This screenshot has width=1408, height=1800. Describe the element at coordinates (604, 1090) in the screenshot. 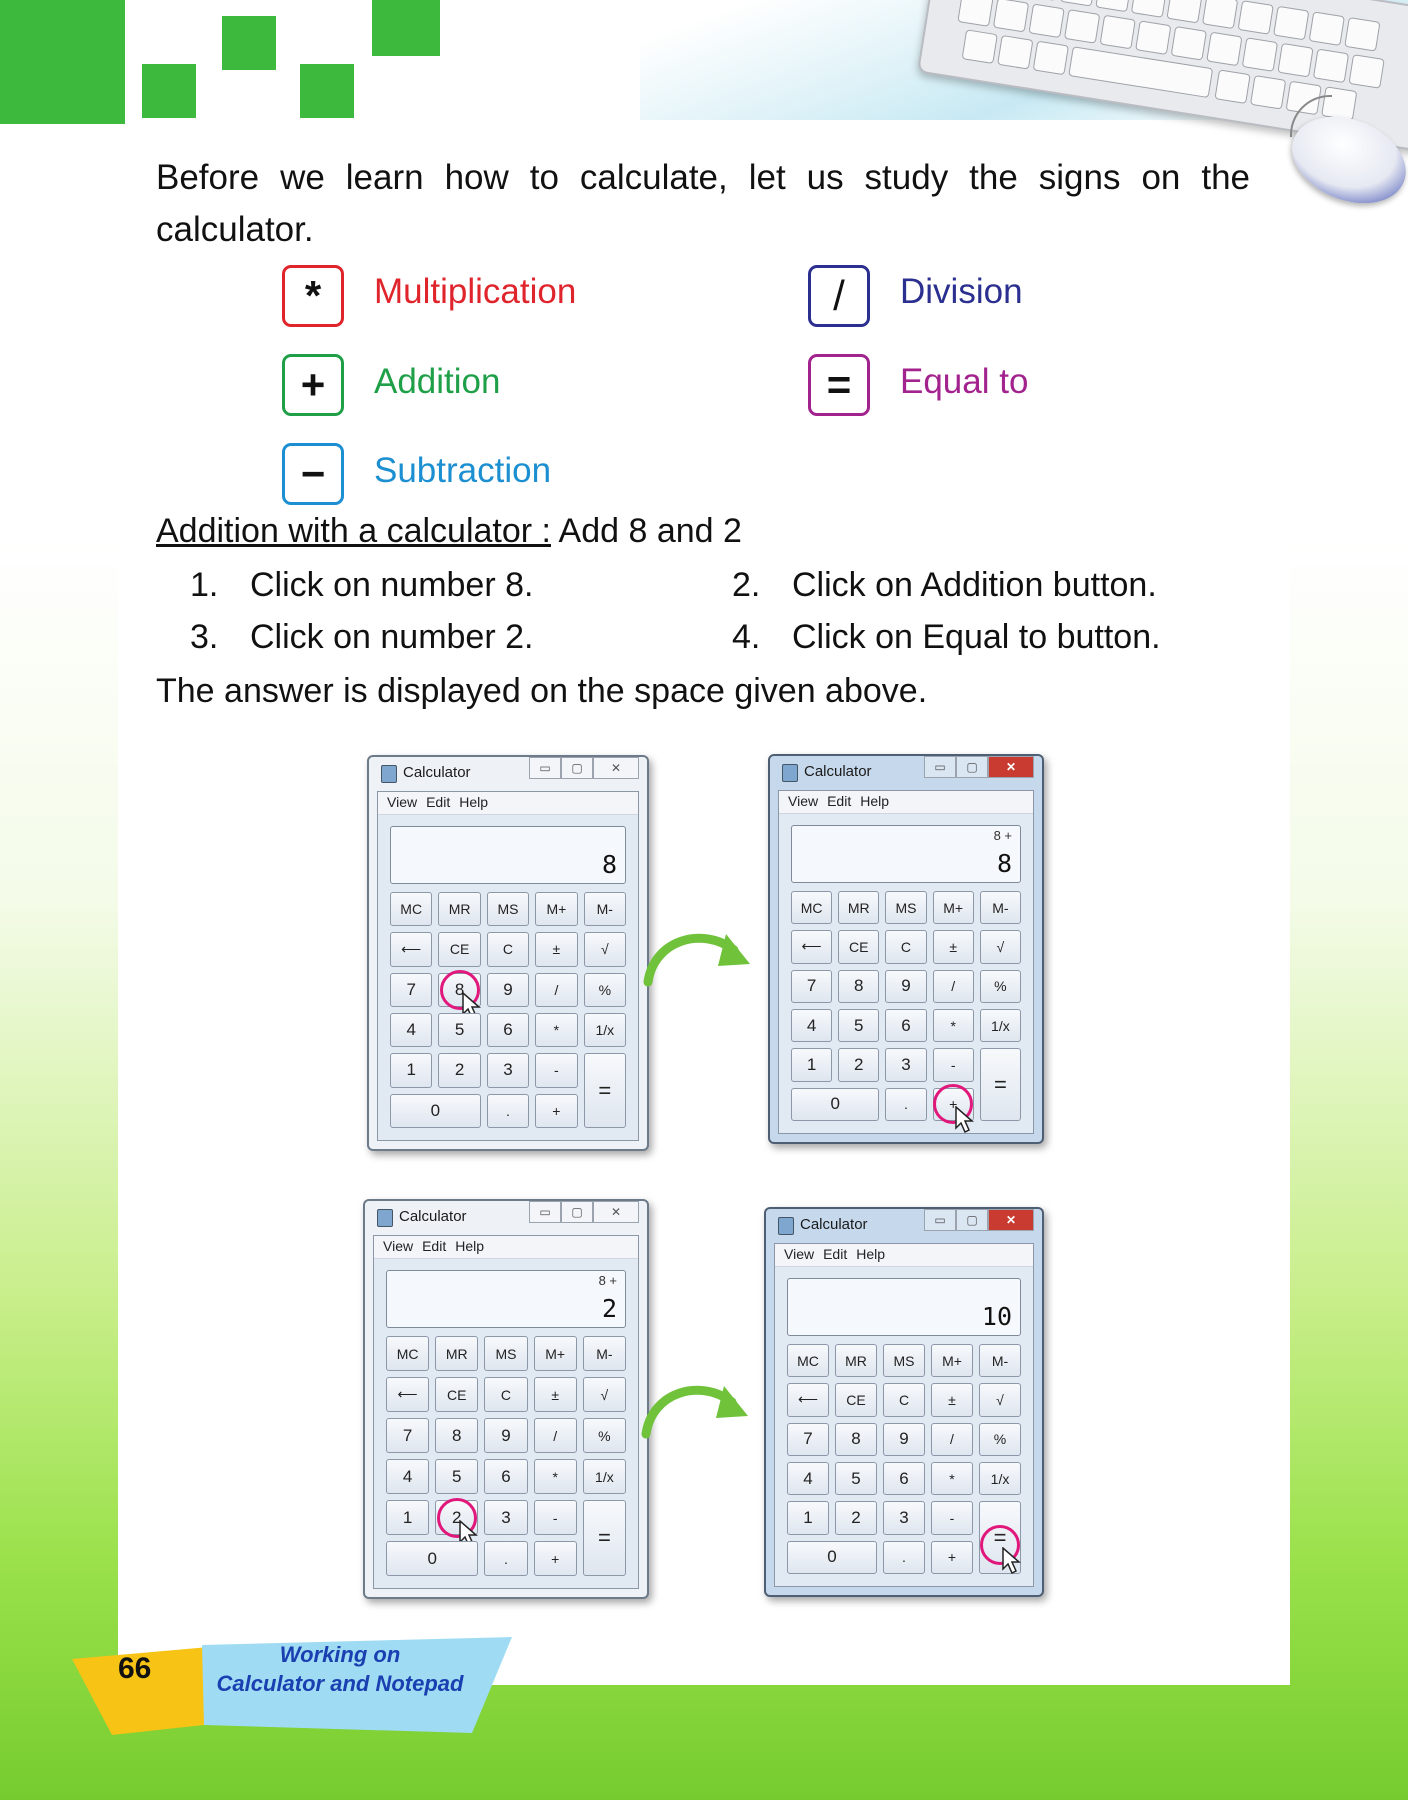

I see `key-eq: =` at that location.